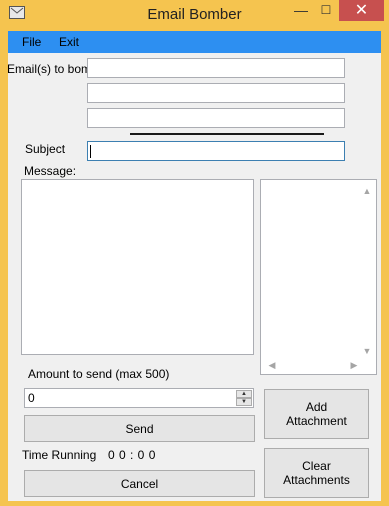 The height and width of the screenshot is (506, 389). I want to click on menu-file: File, so click(31, 42).